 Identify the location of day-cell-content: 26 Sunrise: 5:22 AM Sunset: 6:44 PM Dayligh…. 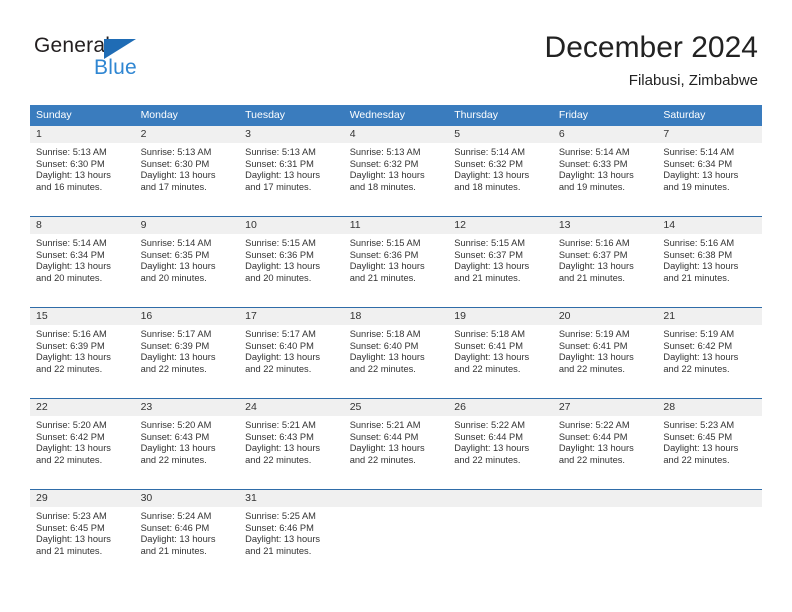
(500, 444).